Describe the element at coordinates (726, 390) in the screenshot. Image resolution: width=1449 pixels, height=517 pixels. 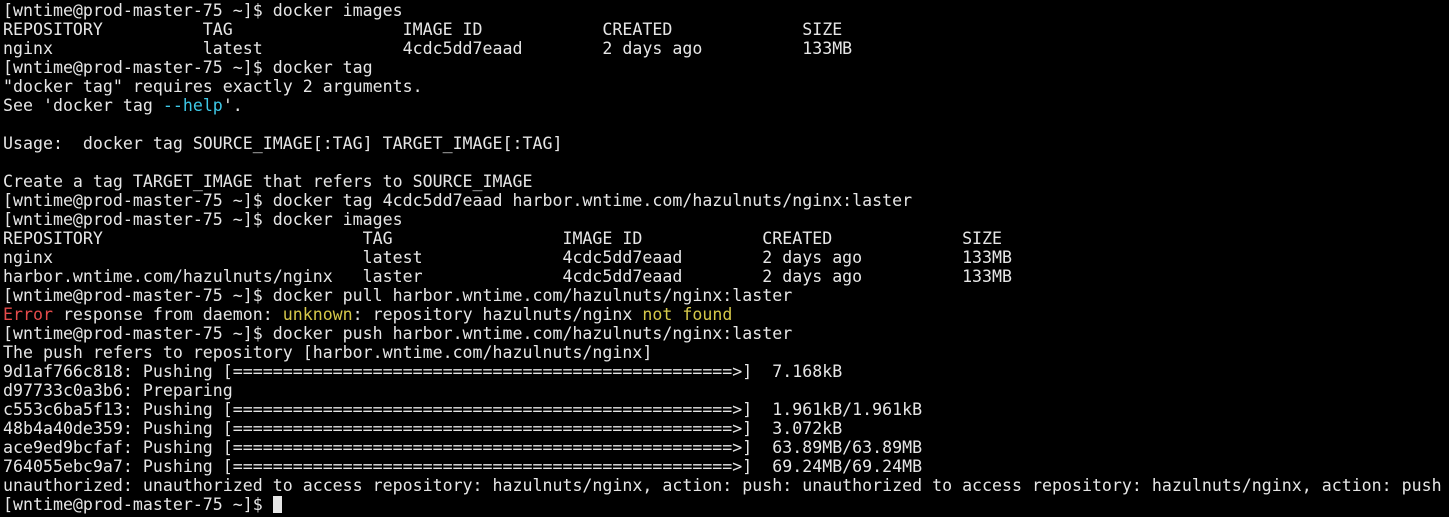
I see `terminal-line: d97733c0a3b6: Preparing` at that location.